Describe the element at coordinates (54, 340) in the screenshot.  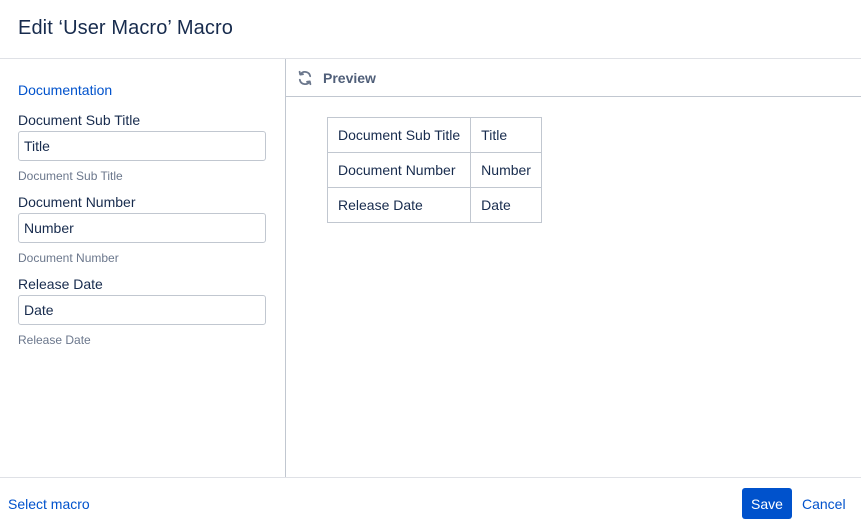
I see `field-description: Release Date` at that location.